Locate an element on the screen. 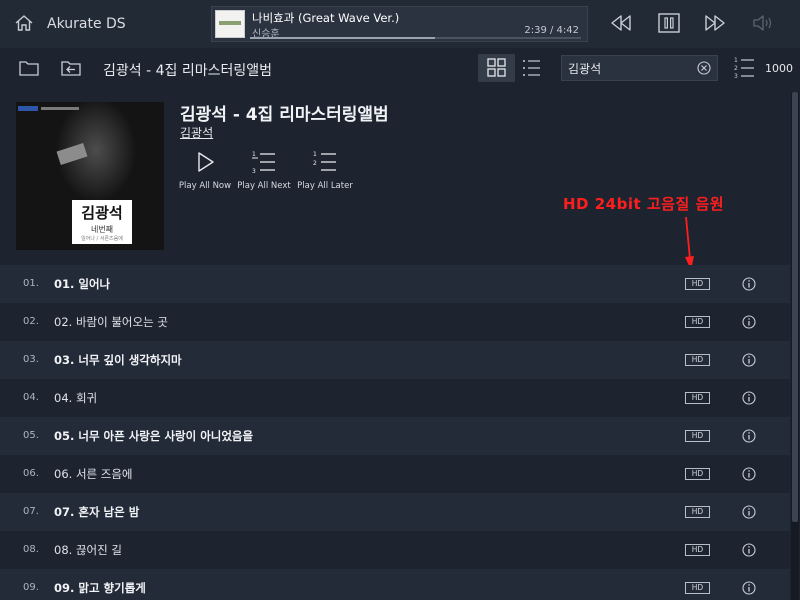 This screenshot has width=800, height=600. list-view-button is located at coordinates (531, 68).